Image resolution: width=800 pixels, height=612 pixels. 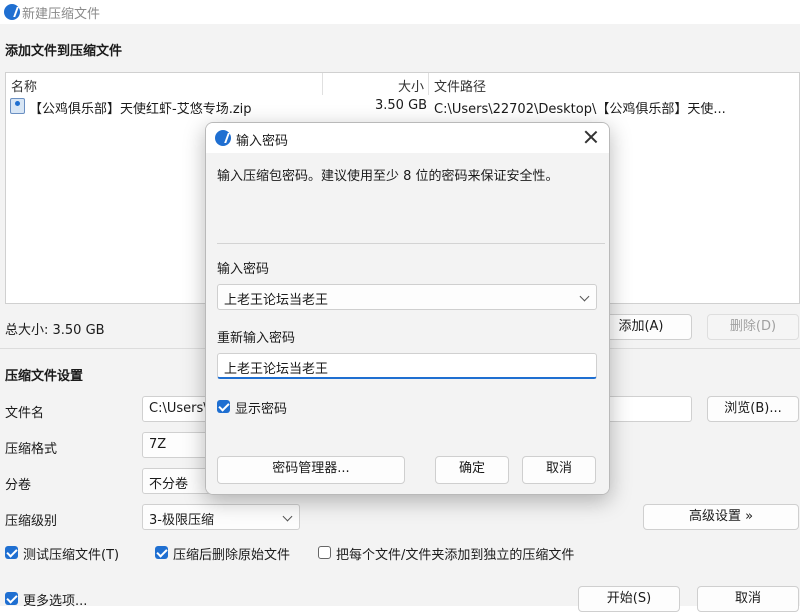 What do you see at coordinates (223, 406) in the screenshot?
I see `show-password-checkbox` at bounding box center [223, 406].